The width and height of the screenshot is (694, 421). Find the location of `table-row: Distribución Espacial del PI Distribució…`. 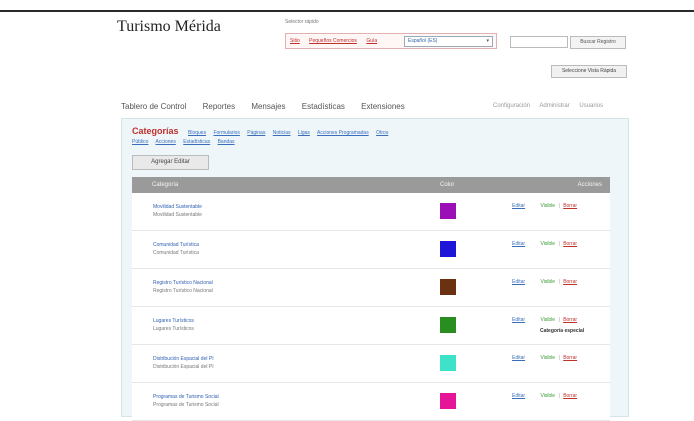

table-row: Distribución Espacial del PI Distribució… is located at coordinates (371, 364).